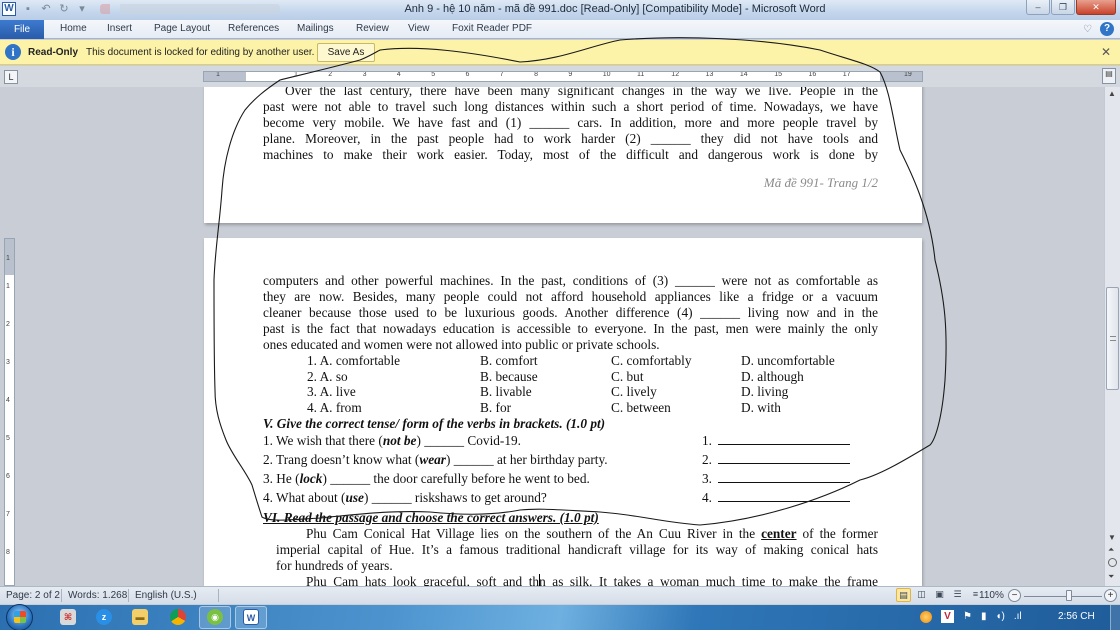  What do you see at coordinates (11, 77) in the screenshot?
I see `tab-selector-button: L` at bounding box center [11, 77].